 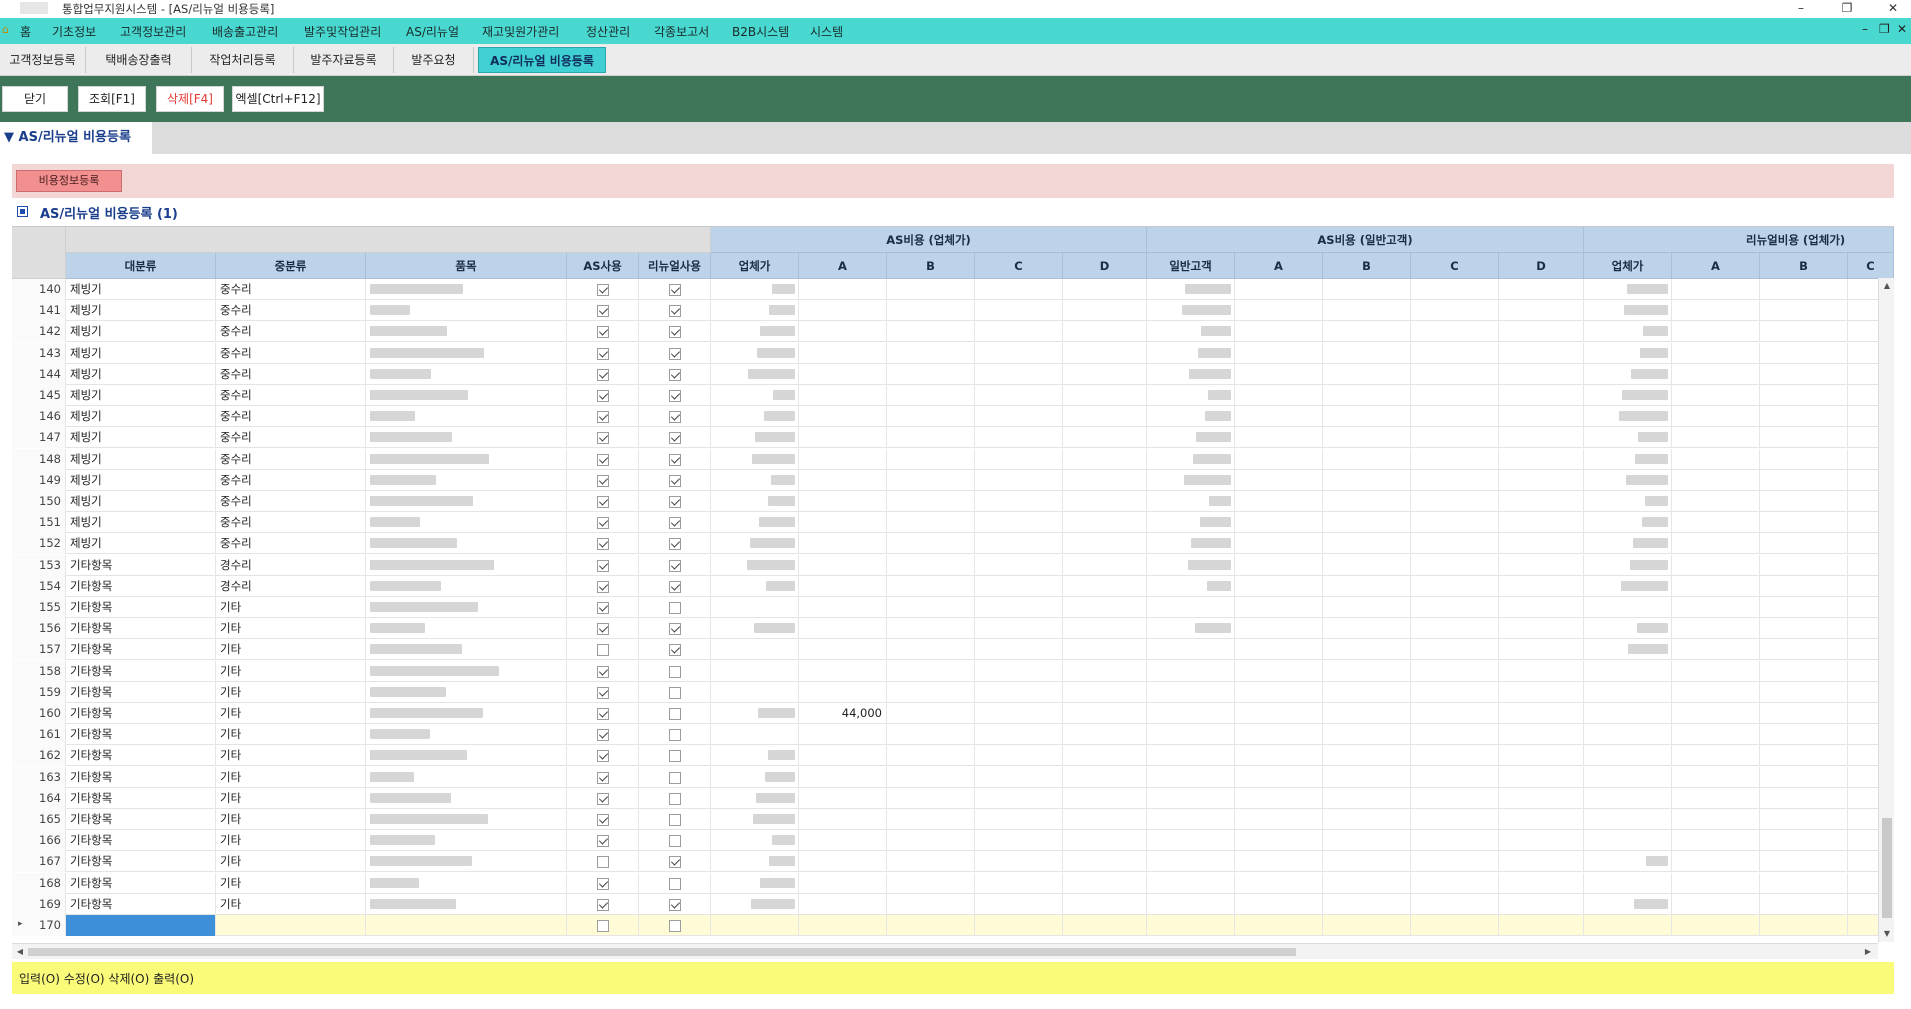 What do you see at coordinates (953, 480) in the screenshot?
I see `table-row: 149 제빙기 중수리` at bounding box center [953, 480].